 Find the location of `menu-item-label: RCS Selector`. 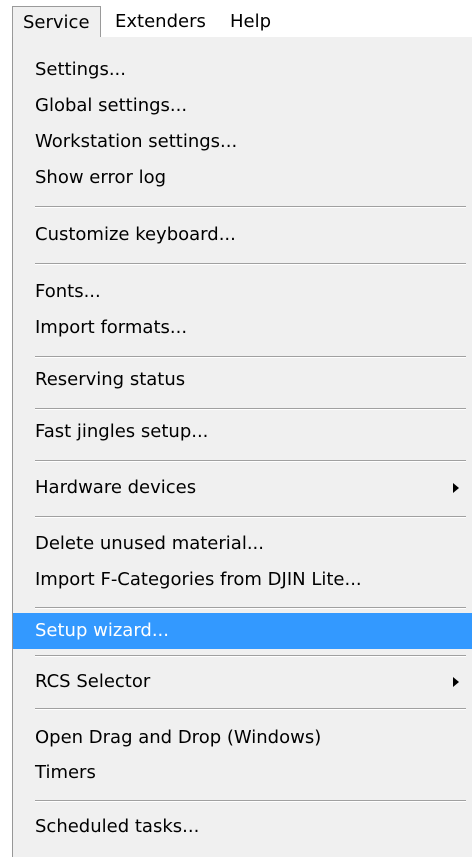

menu-item-label: RCS Selector is located at coordinates (93, 681).